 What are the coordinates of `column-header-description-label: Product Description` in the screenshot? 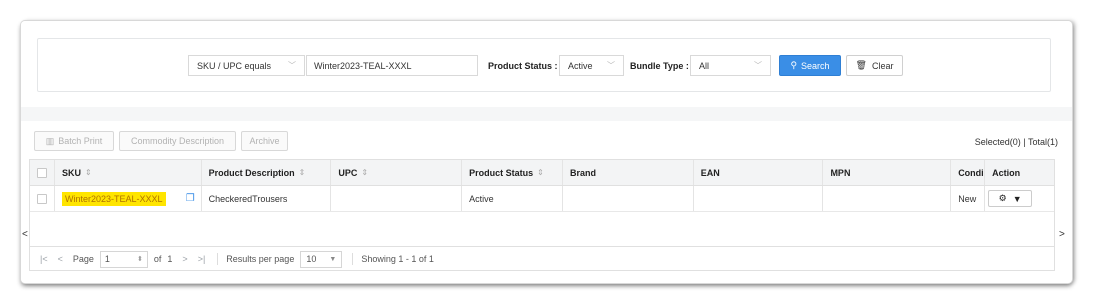 It's located at (251, 172).